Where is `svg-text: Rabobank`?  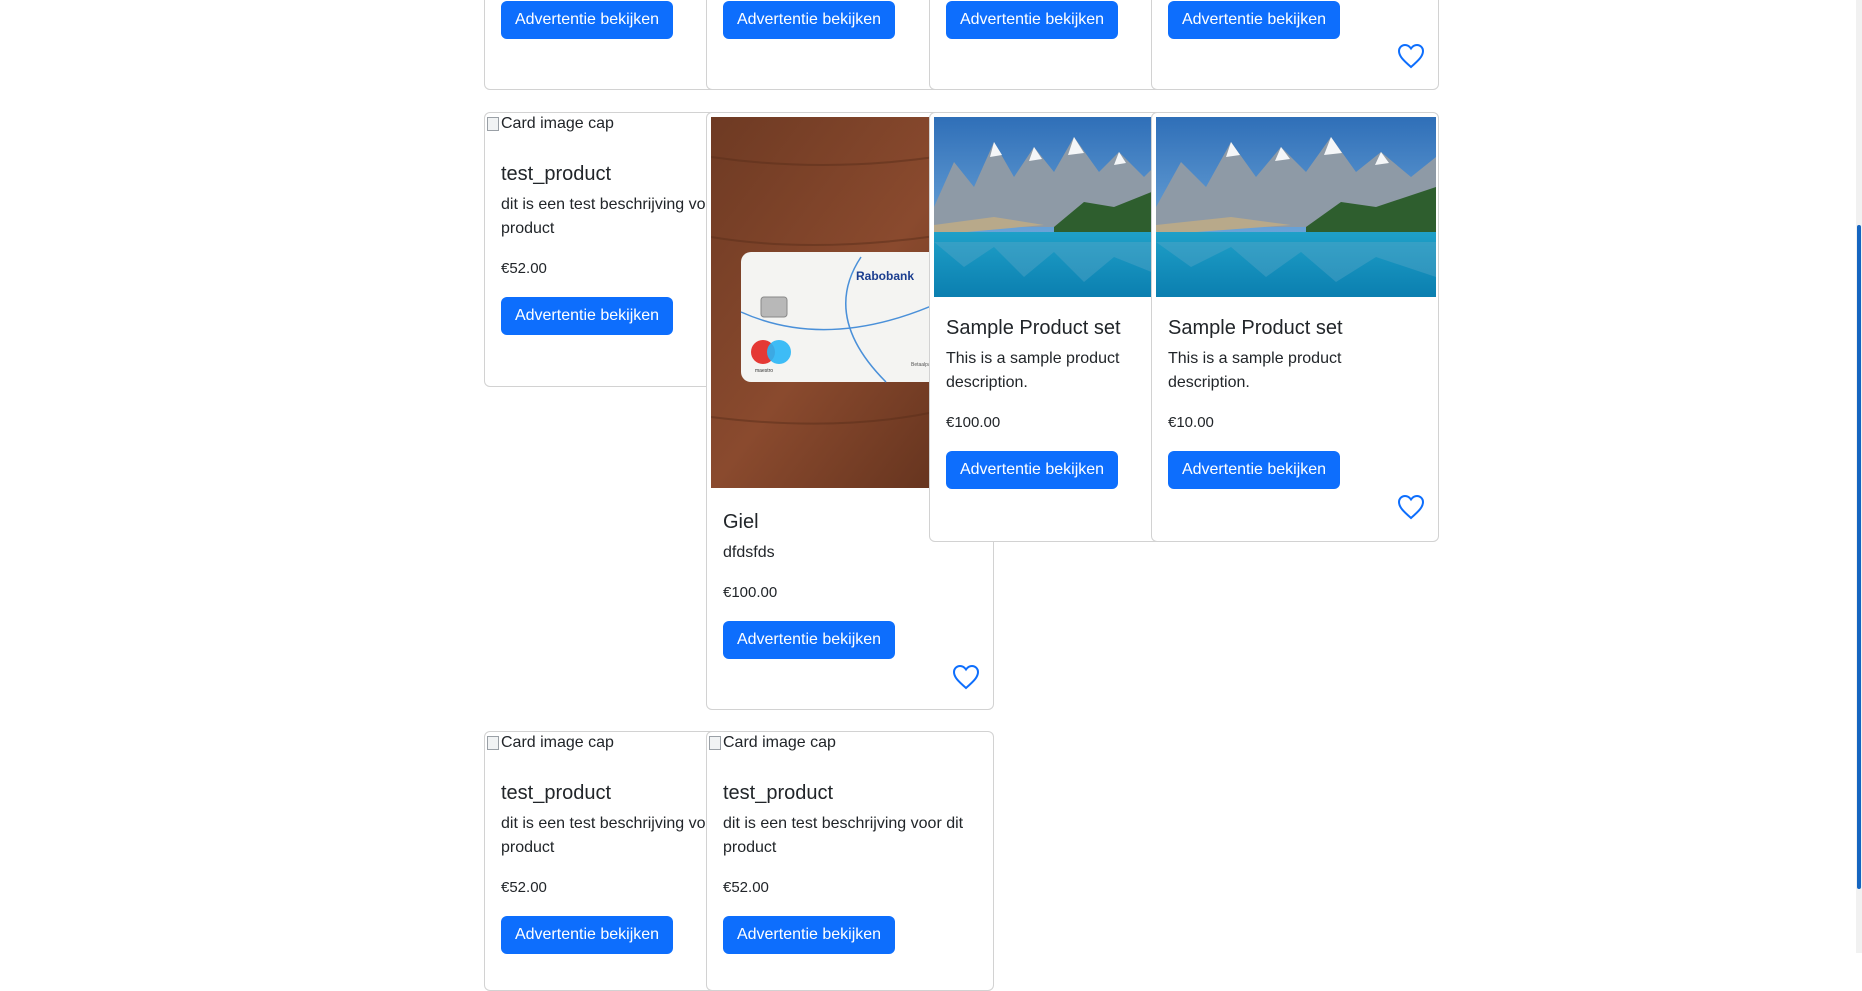
svg-text: Rabobank is located at coordinates (885, 276).